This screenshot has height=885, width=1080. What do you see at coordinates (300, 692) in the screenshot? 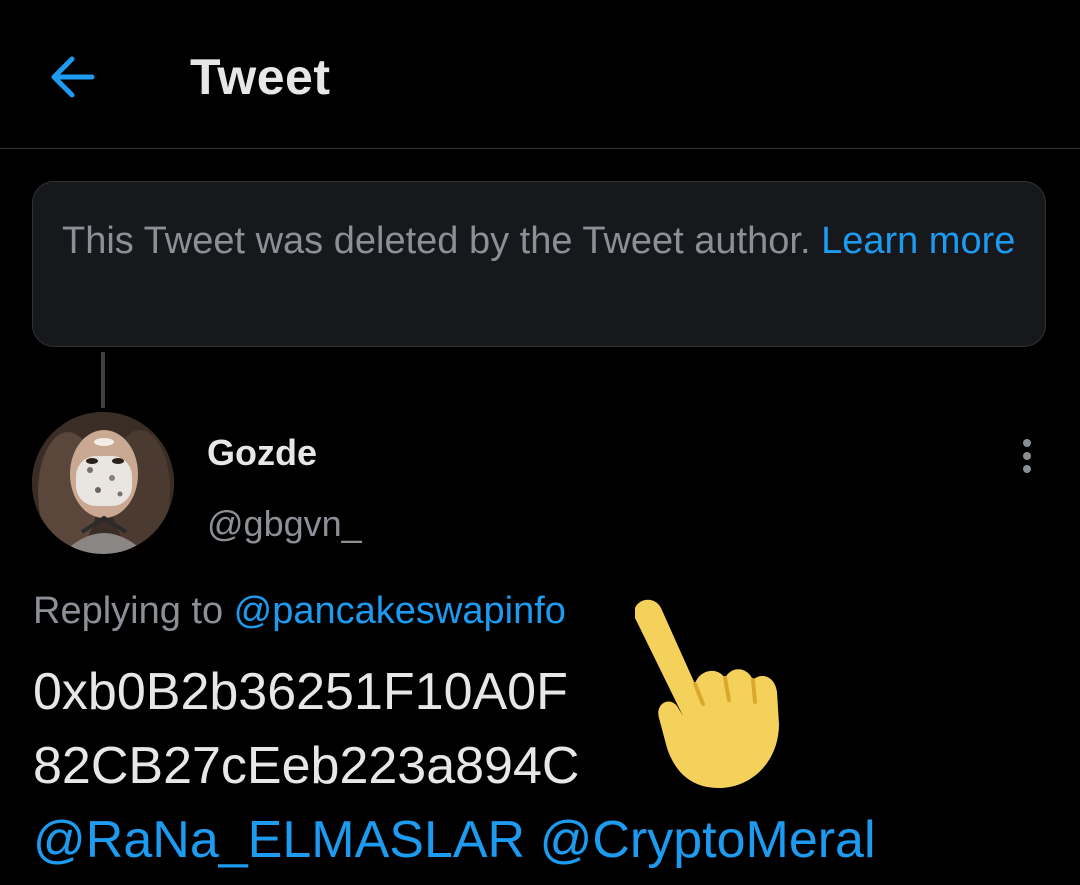
I see `tweet-text-line-1: 0xb0B2b36251F10A0F` at bounding box center [300, 692].